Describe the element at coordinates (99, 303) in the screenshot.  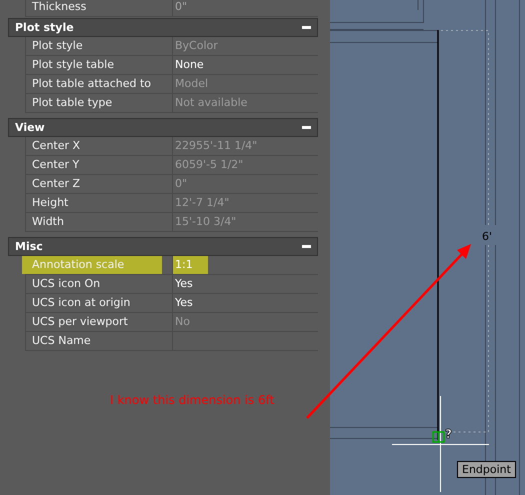
I see `property-label: UCS icon at origin` at that location.